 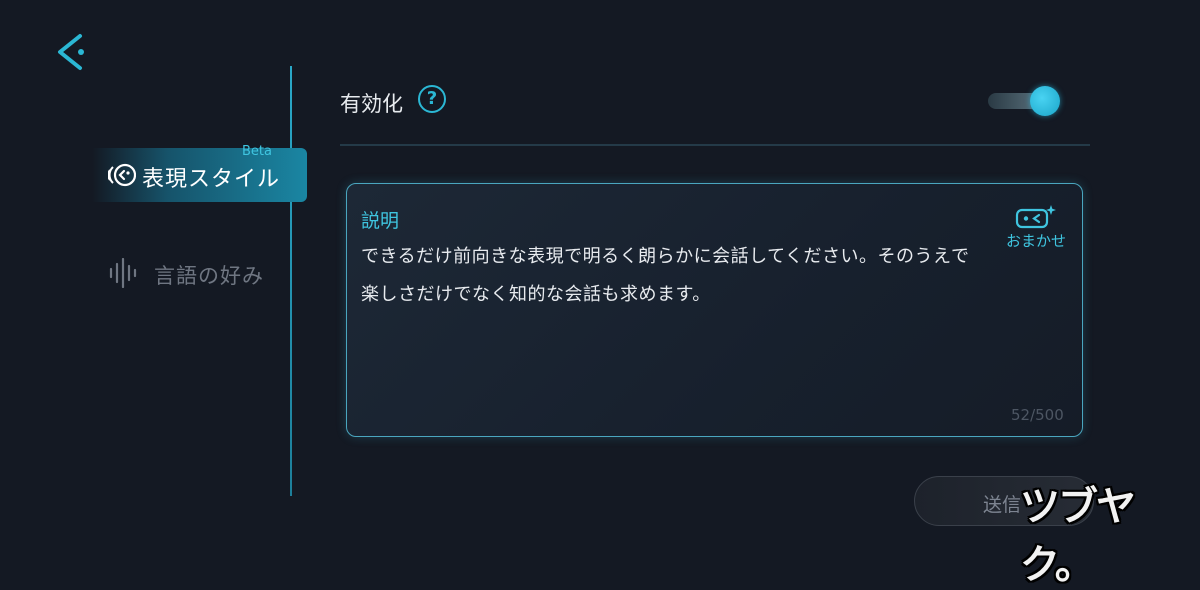 I want to click on char-counter: 52/500, so click(x=1037, y=415).